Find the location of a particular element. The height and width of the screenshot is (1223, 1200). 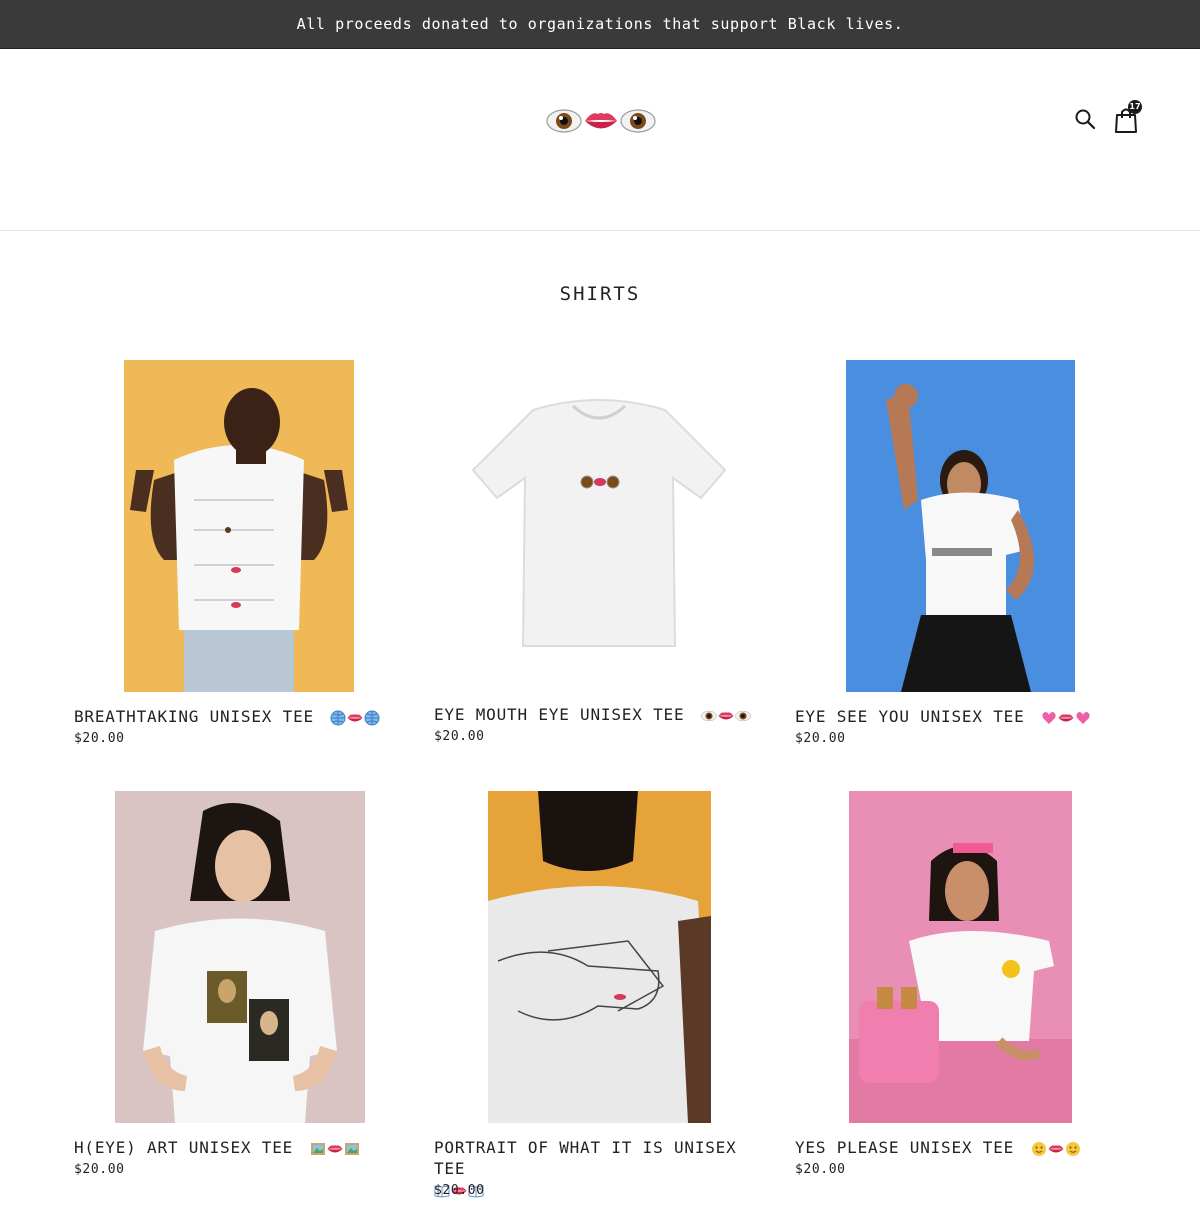

site-logo is located at coordinates (601, 121).